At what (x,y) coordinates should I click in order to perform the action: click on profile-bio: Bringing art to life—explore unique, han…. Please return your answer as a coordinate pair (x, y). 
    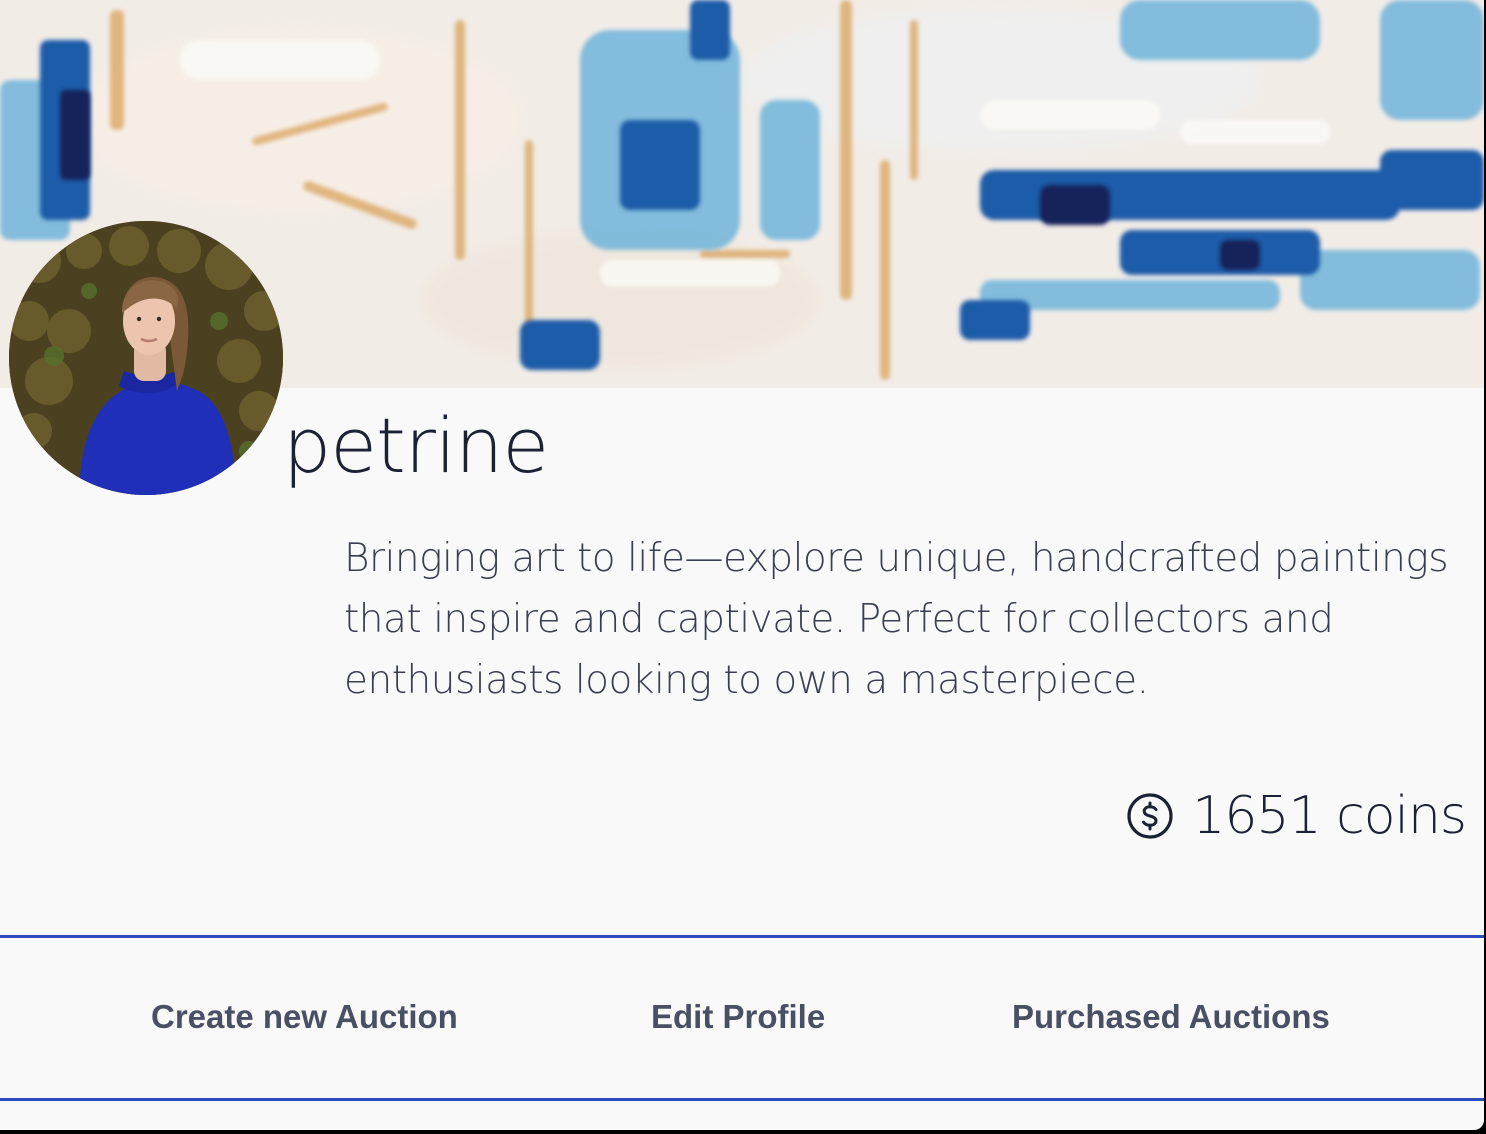
    Looking at the image, I should click on (896, 619).